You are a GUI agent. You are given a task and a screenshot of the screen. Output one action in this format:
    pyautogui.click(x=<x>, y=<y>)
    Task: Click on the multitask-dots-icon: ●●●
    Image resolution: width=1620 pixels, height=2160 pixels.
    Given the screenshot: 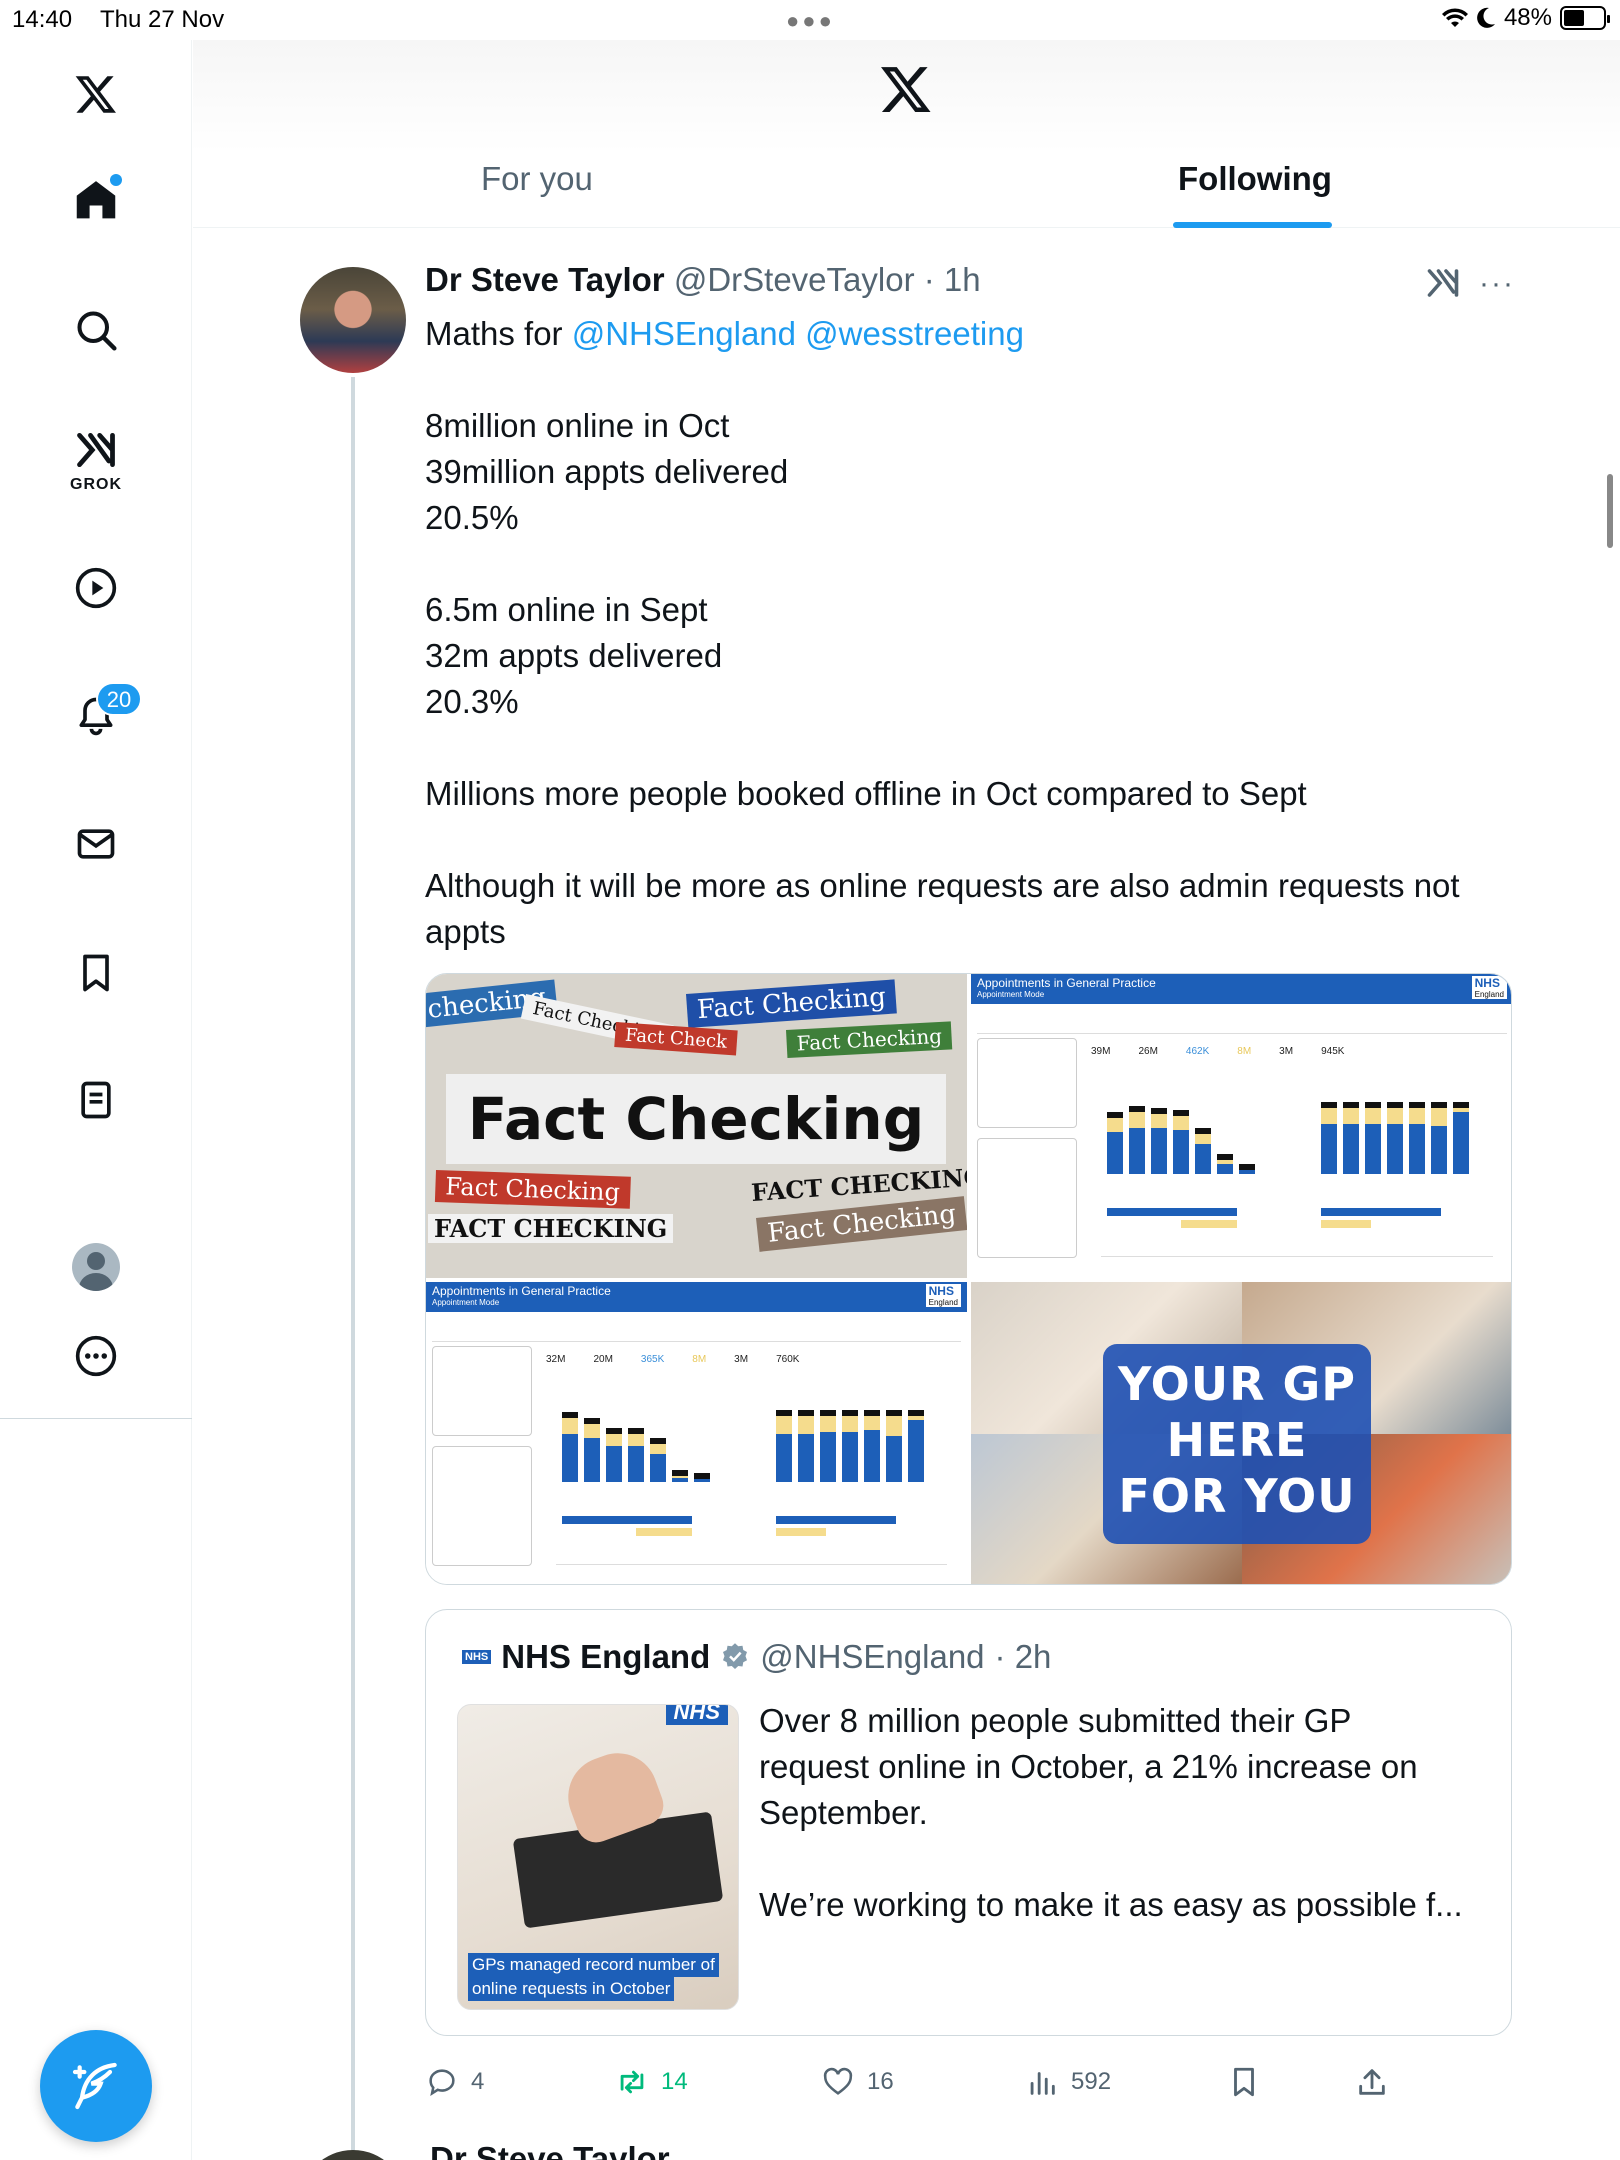 What is the action you would take?
    pyautogui.click(x=810, y=21)
    